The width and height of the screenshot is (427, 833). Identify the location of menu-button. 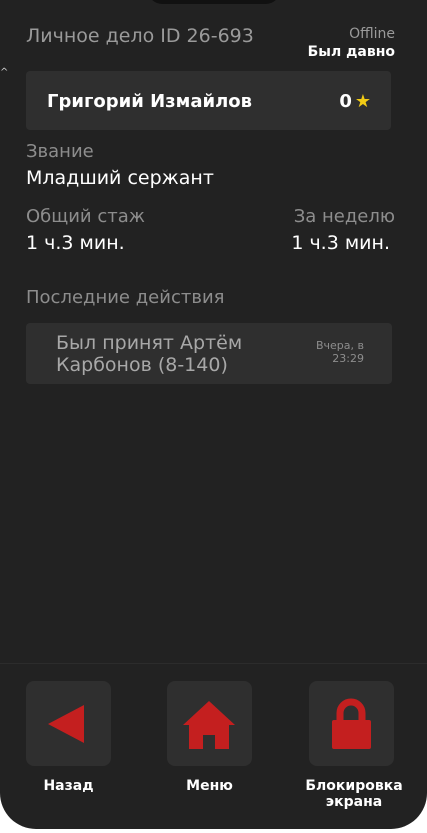
(209, 723).